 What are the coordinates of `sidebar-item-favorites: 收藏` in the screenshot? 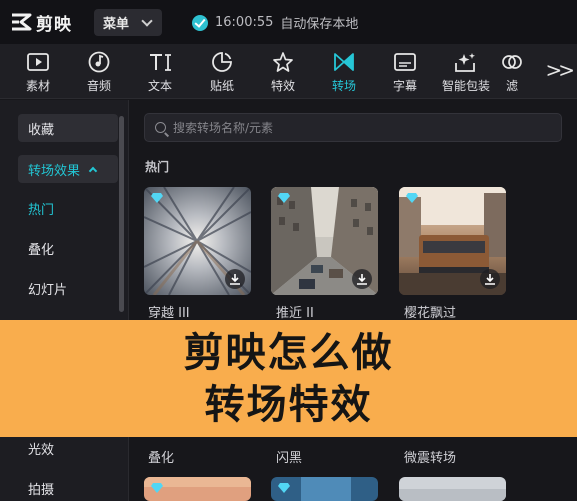 It's located at (68, 128).